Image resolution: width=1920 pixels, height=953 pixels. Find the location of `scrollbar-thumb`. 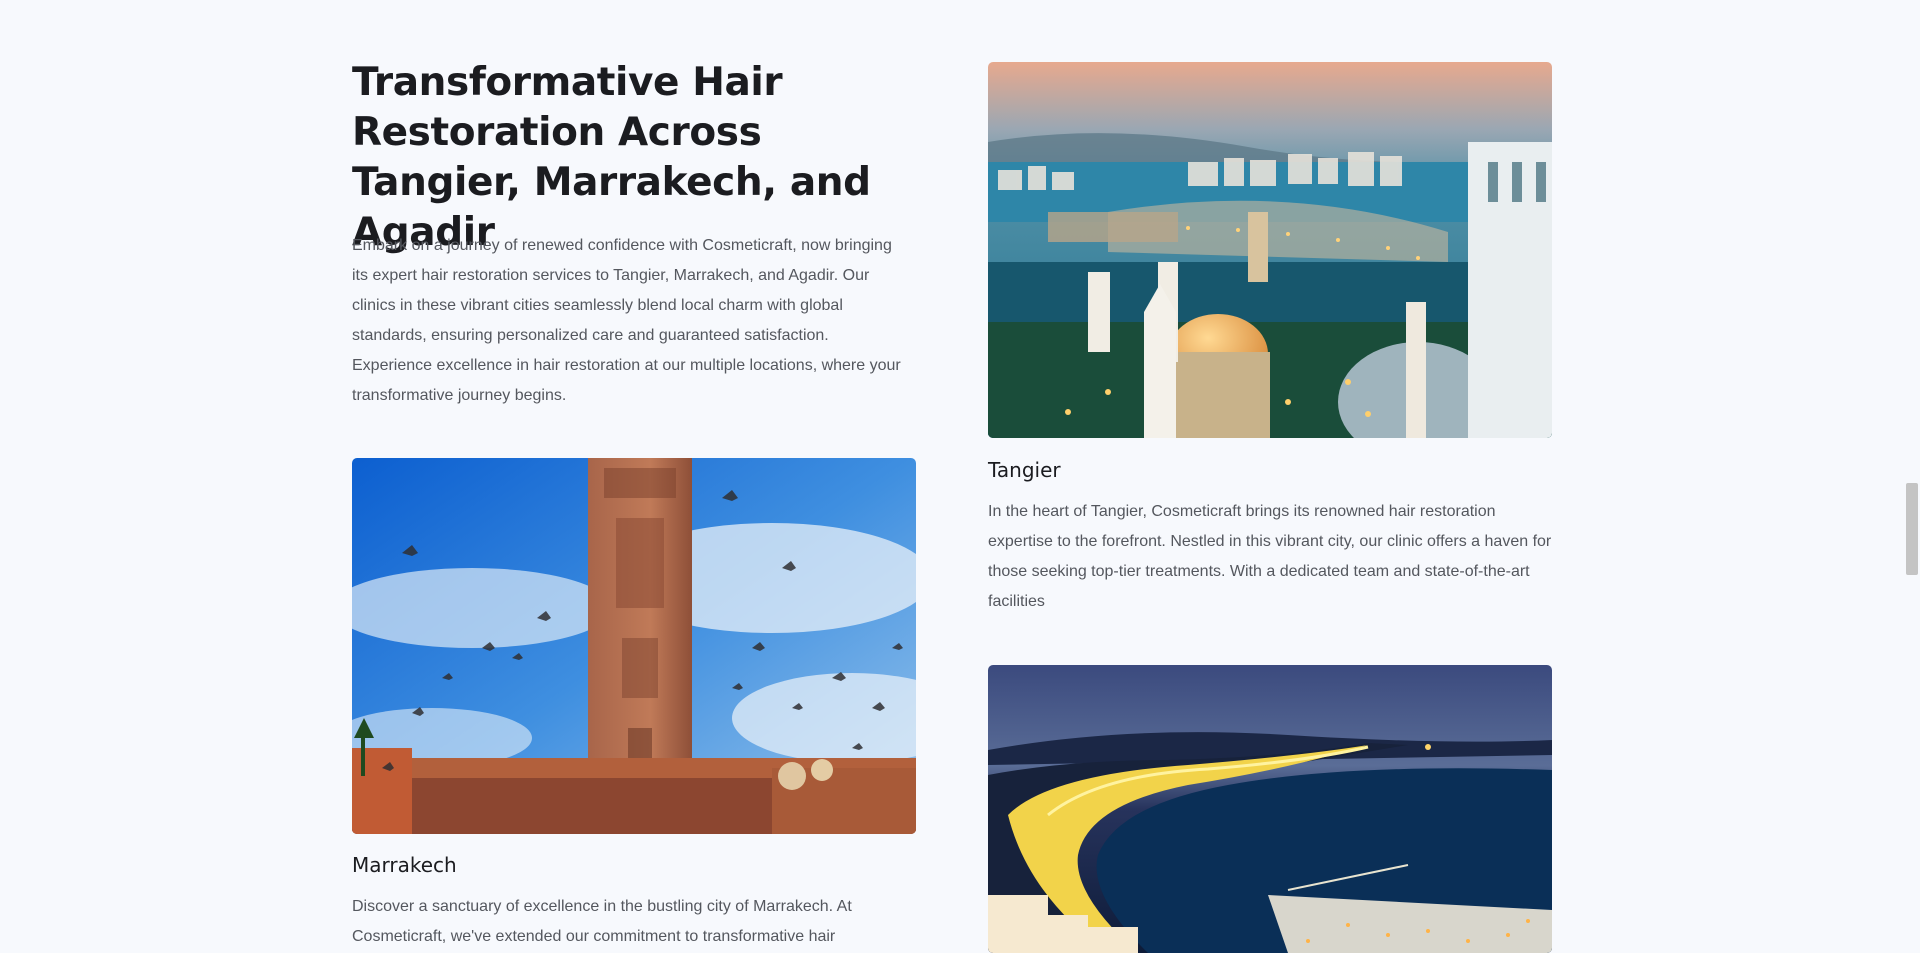

scrollbar-thumb is located at coordinates (1912, 529).